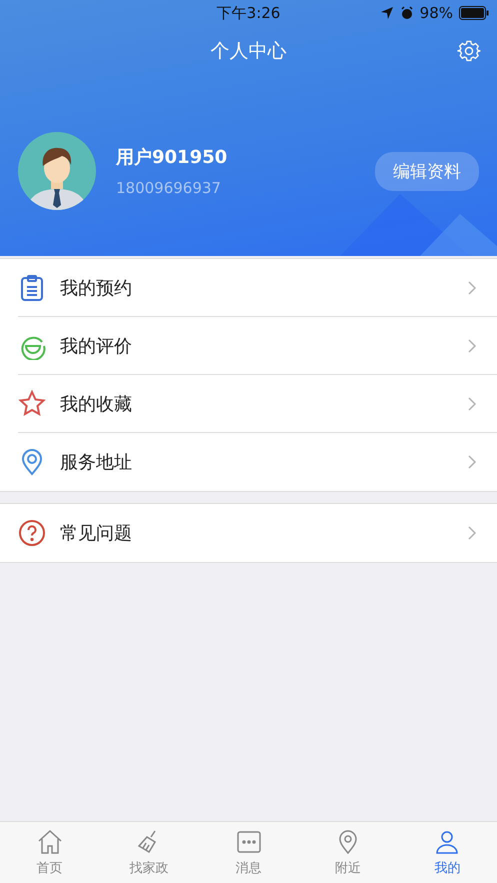 This screenshot has height=883, width=497. Describe the element at coordinates (248, 13) in the screenshot. I see `status-time: 下午3:26` at that location.